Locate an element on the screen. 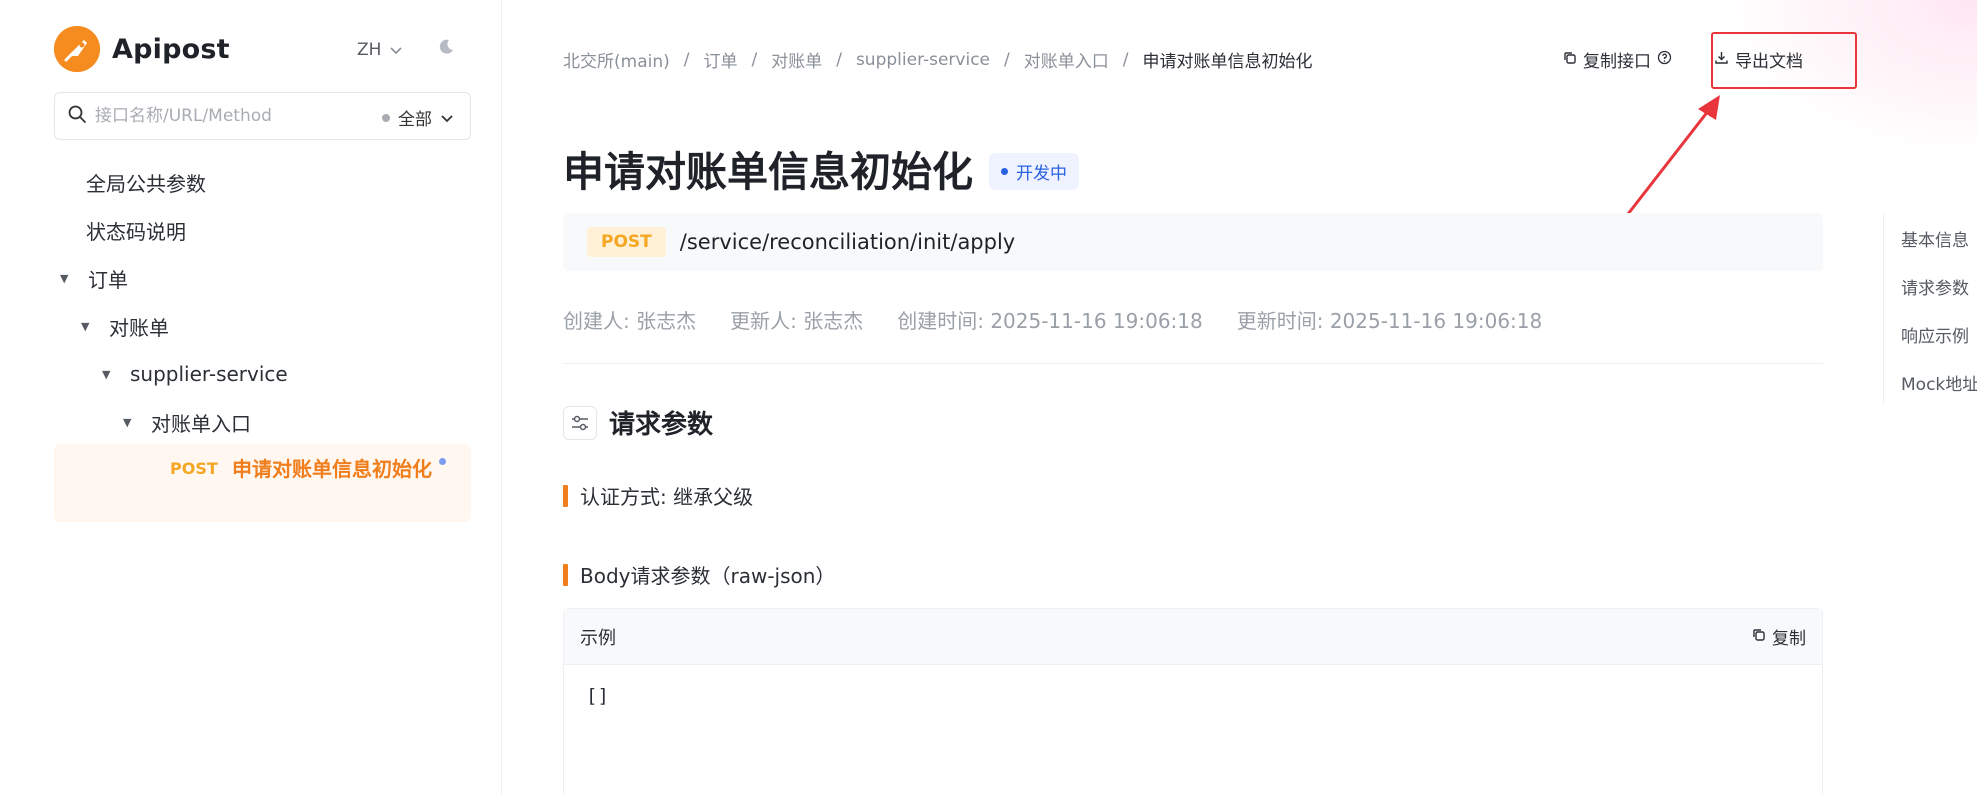 This screenshot has width=1977, height=794. section-request-params: 请求参数 is located at coordinates (638, 422).